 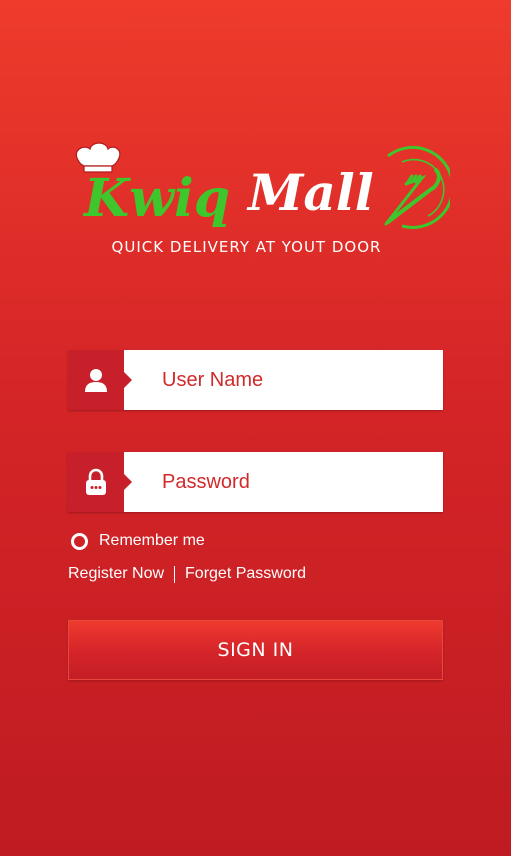 I want to click on lock-icon, so click(x=96, y=481).